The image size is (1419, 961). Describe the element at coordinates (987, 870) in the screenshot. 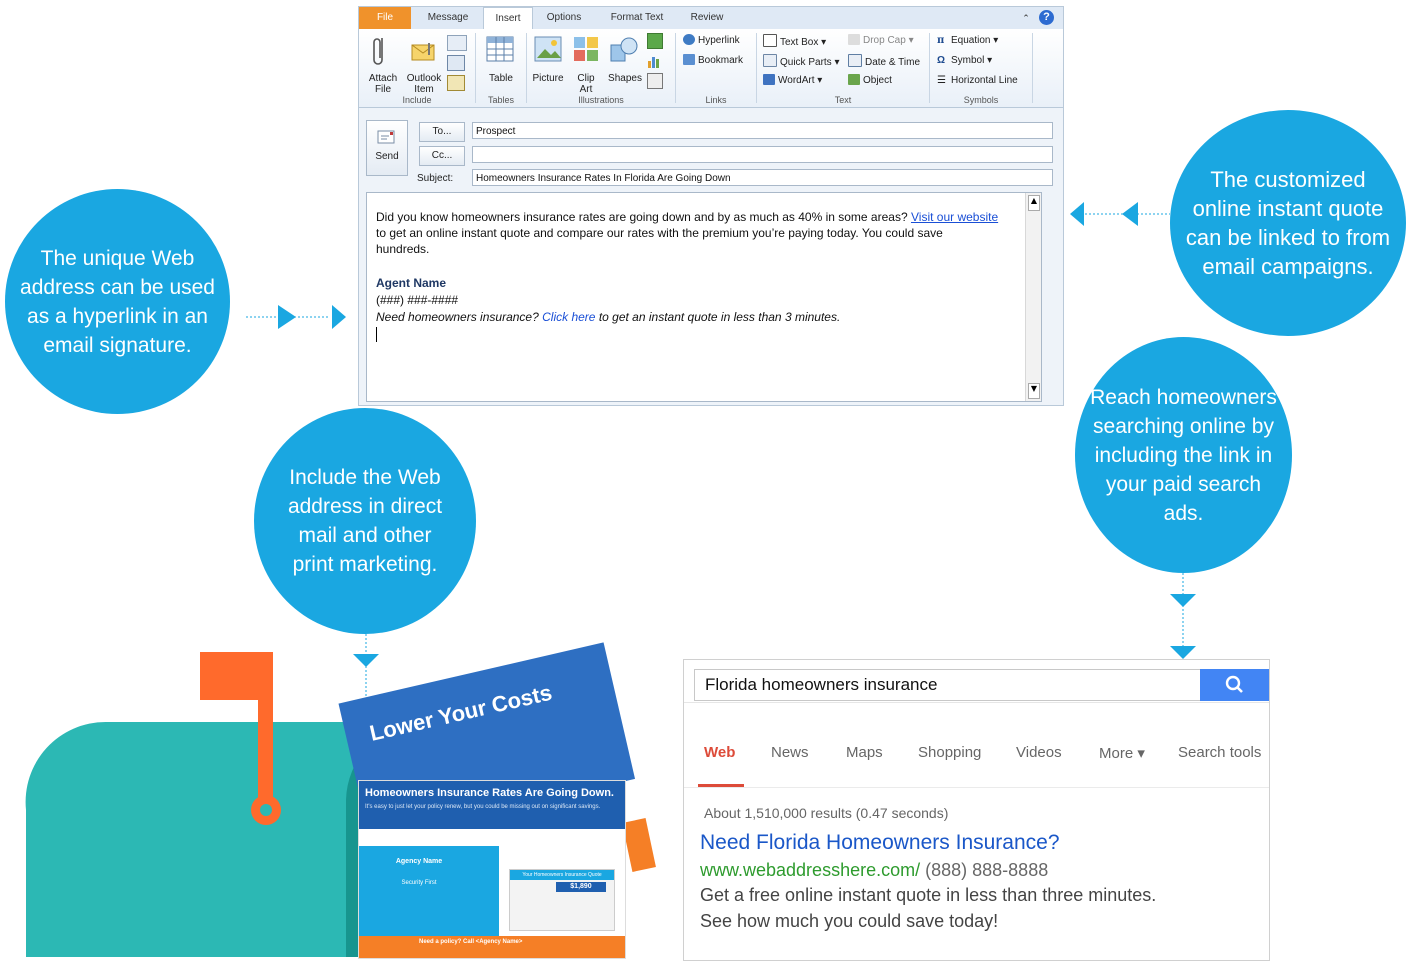

I see `ad-phone: (888) 888-8888` at that location.